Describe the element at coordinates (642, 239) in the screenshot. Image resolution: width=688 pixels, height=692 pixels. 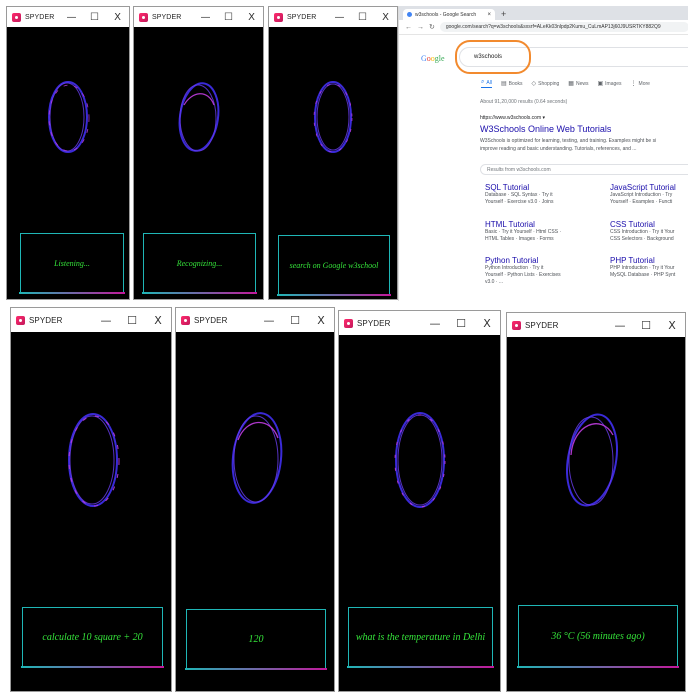
I see `sitelink-desc: CSS Selectors · Background` at that location.